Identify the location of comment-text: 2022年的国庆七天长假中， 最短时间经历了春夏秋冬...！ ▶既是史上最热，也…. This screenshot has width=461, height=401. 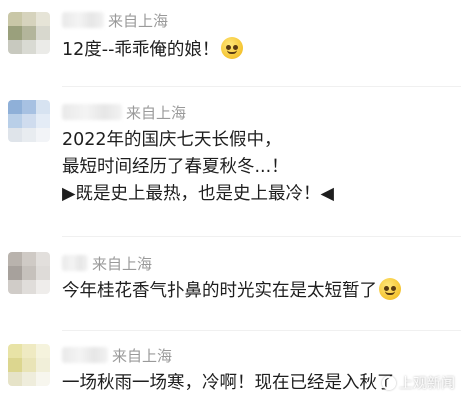
(198, 167).